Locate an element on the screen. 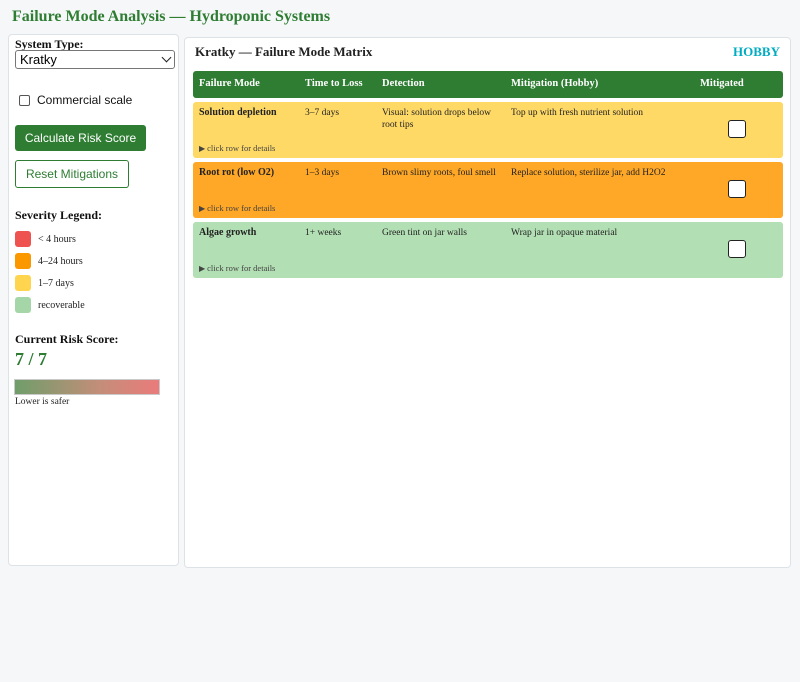 The image size is (800, 682). risk-score-caption: Lower is safer is located at coordinates (42, 402).